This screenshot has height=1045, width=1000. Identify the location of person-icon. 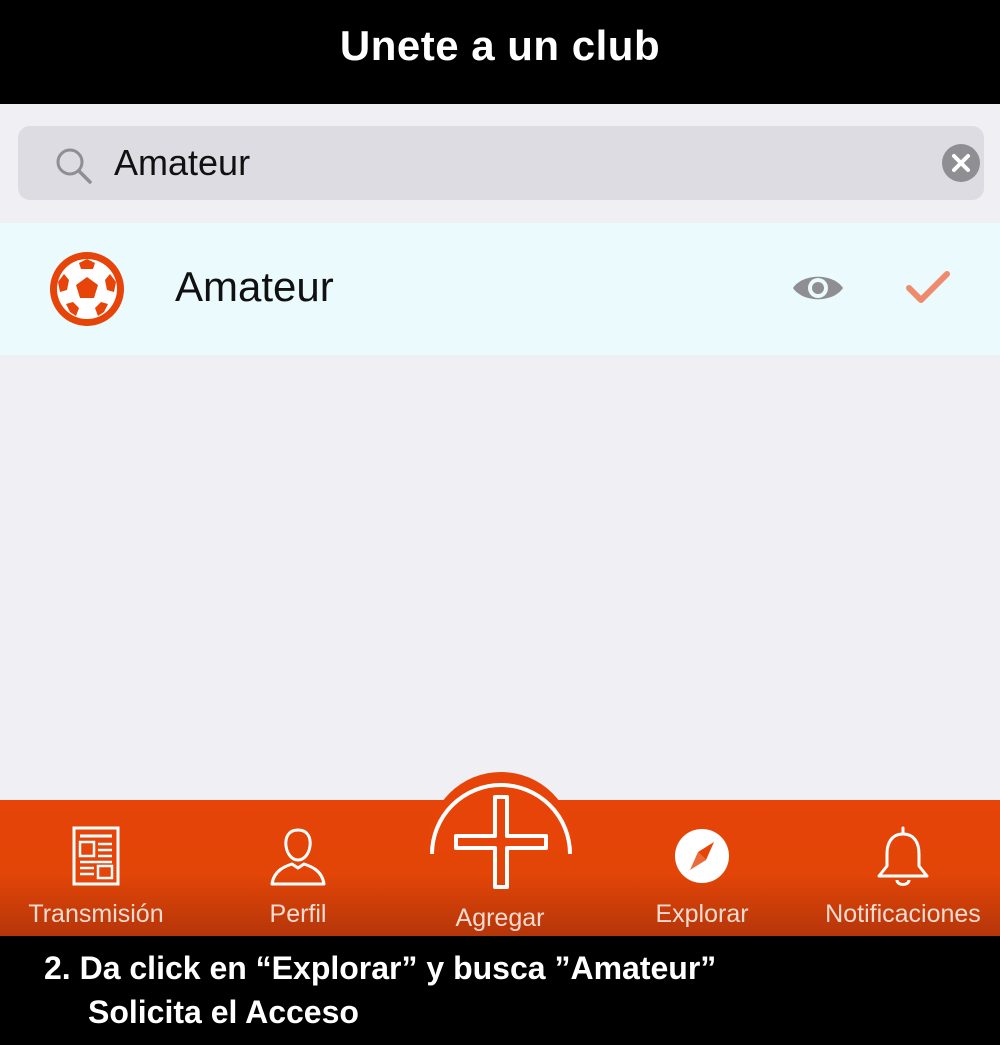
(298, 857).